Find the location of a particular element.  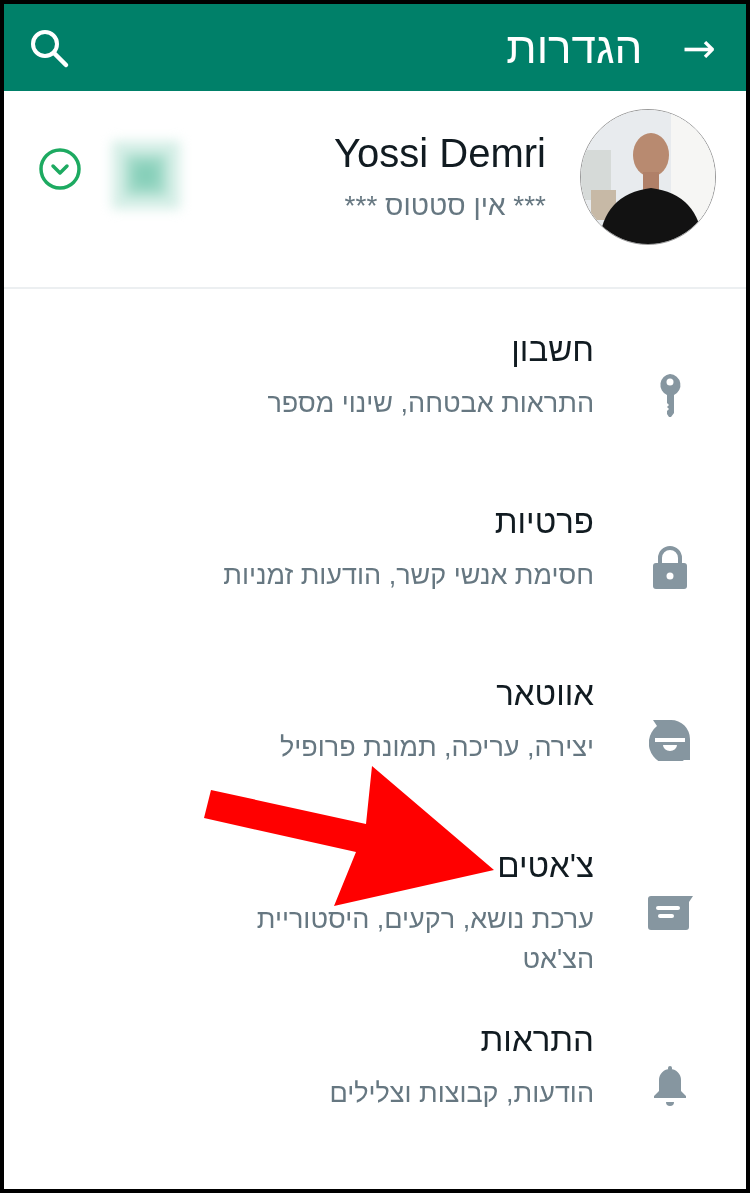

settings-item: פרטיות חסימת אנשי קשר, הודעות זמניות is located at coordinates (375, 589).